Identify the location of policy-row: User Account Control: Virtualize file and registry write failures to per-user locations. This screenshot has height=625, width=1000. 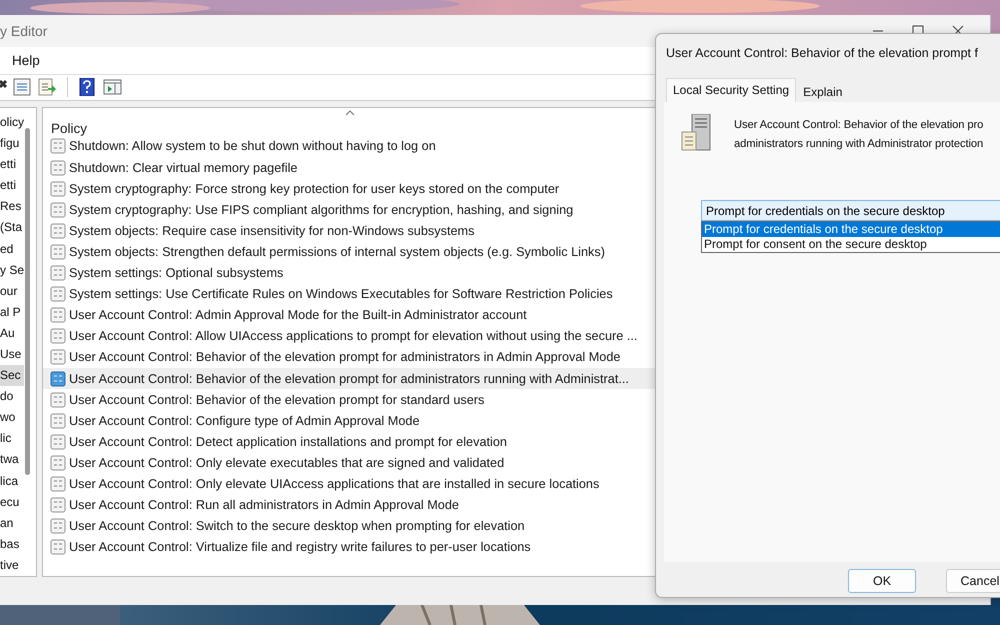
(349, 547).